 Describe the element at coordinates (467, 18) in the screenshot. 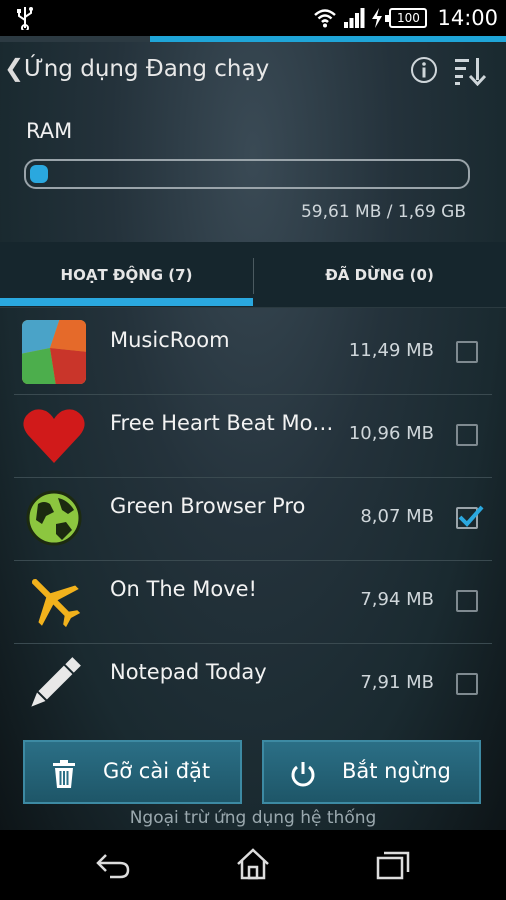

I see `clock: 14:00` at that location.